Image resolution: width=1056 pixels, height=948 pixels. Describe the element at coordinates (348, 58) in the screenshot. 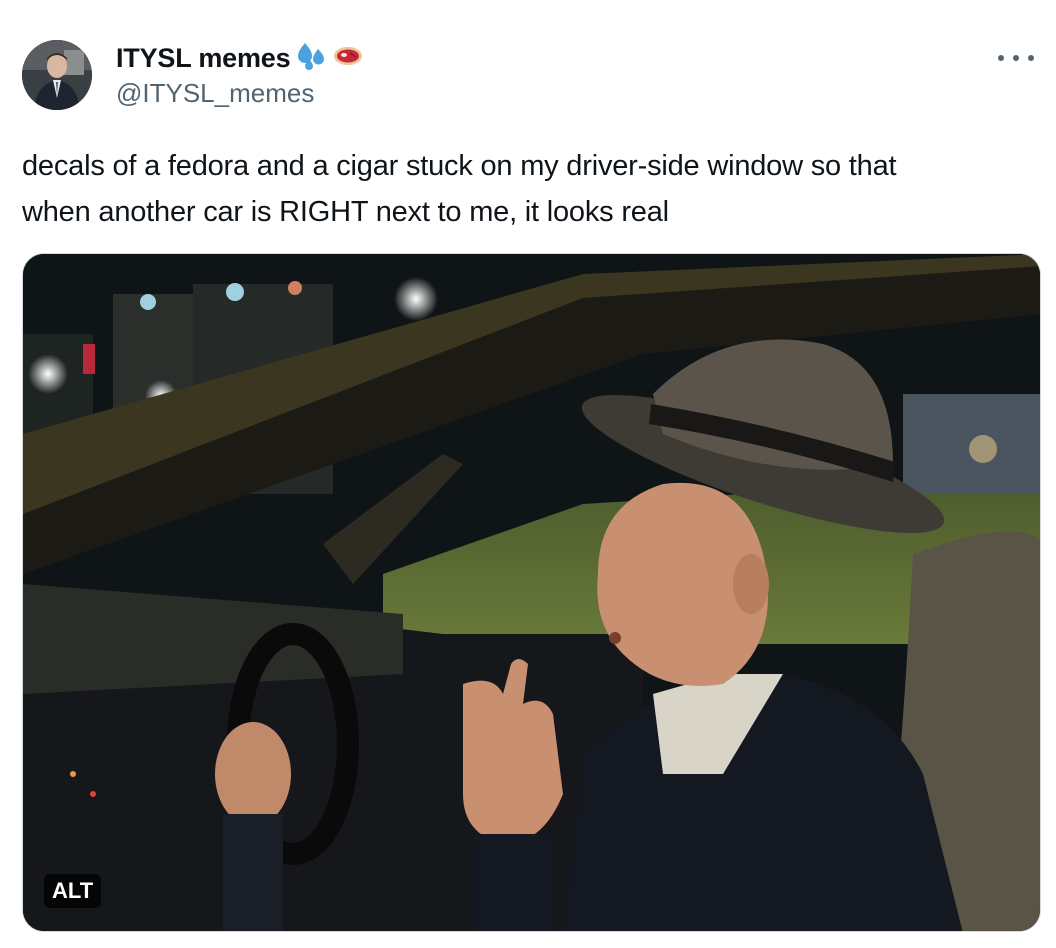

I see `steak-icon` at that location.